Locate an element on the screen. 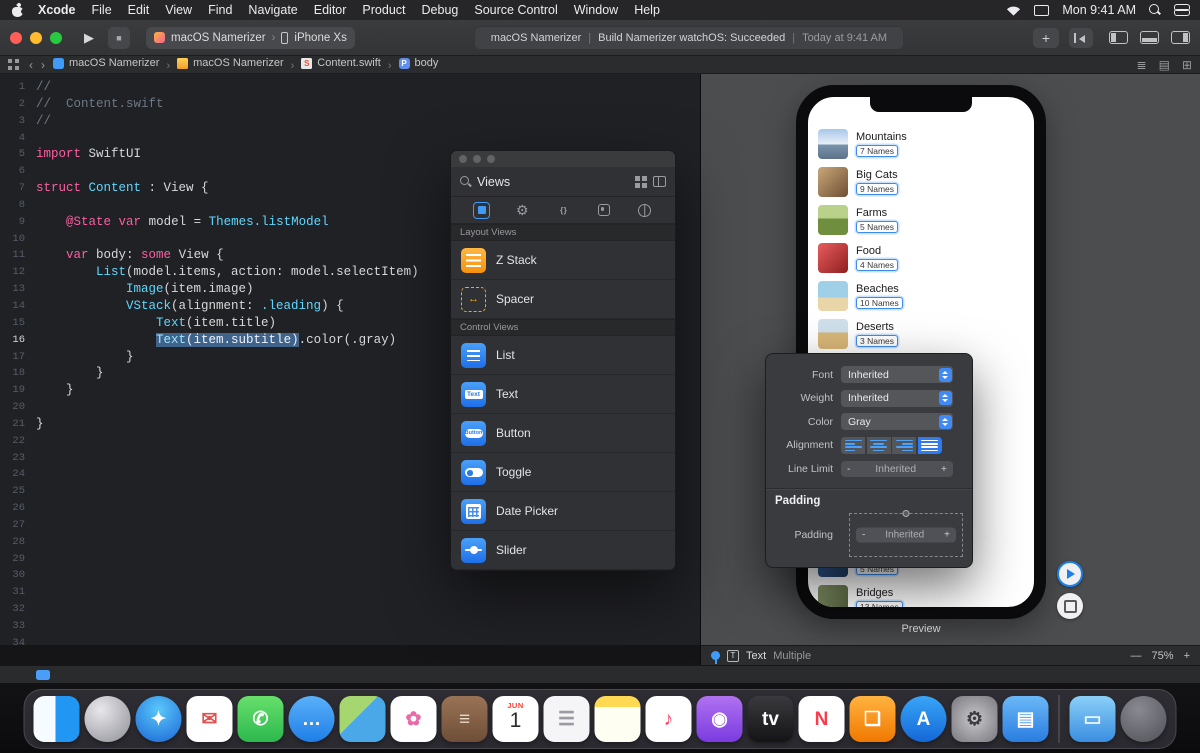 The width and height of the screenshot is (1200, 753). menu-view: View is located at coordinates (178, 10).